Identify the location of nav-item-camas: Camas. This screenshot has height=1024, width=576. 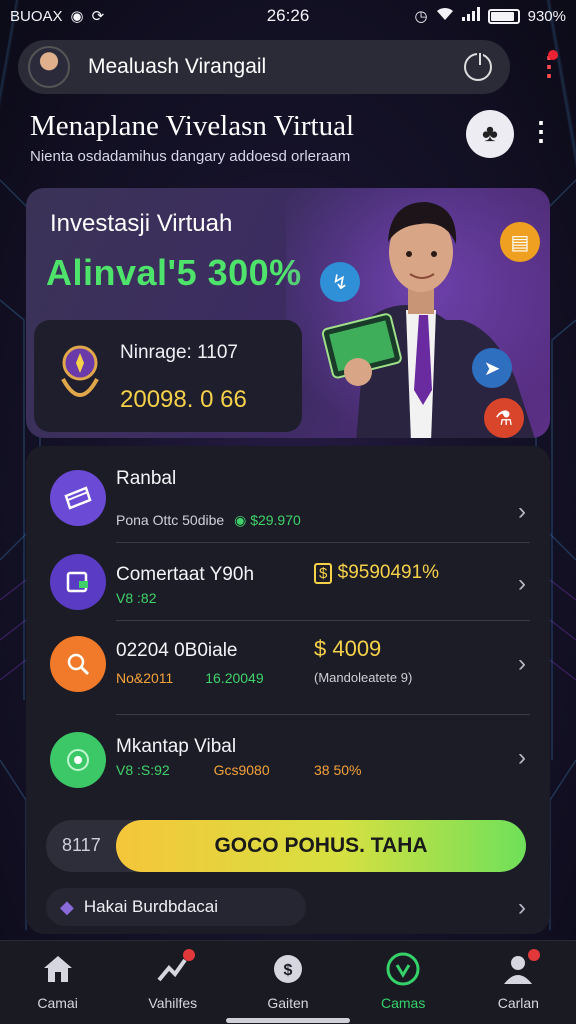
(403, 982).